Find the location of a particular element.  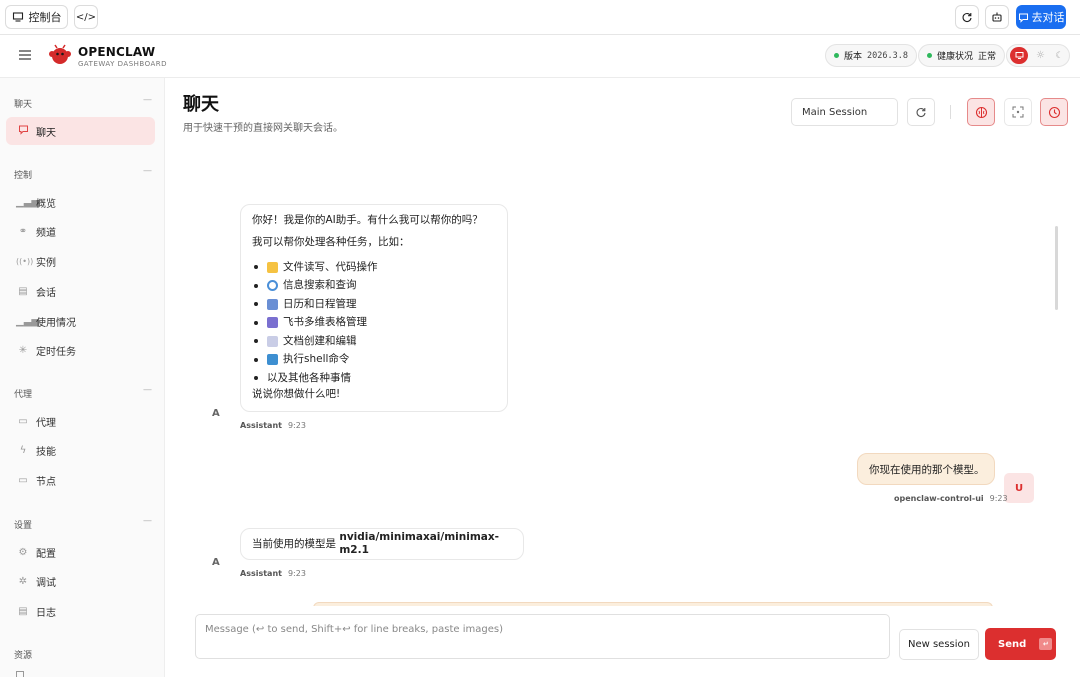

document-icon is located at coordinates (272, 341).